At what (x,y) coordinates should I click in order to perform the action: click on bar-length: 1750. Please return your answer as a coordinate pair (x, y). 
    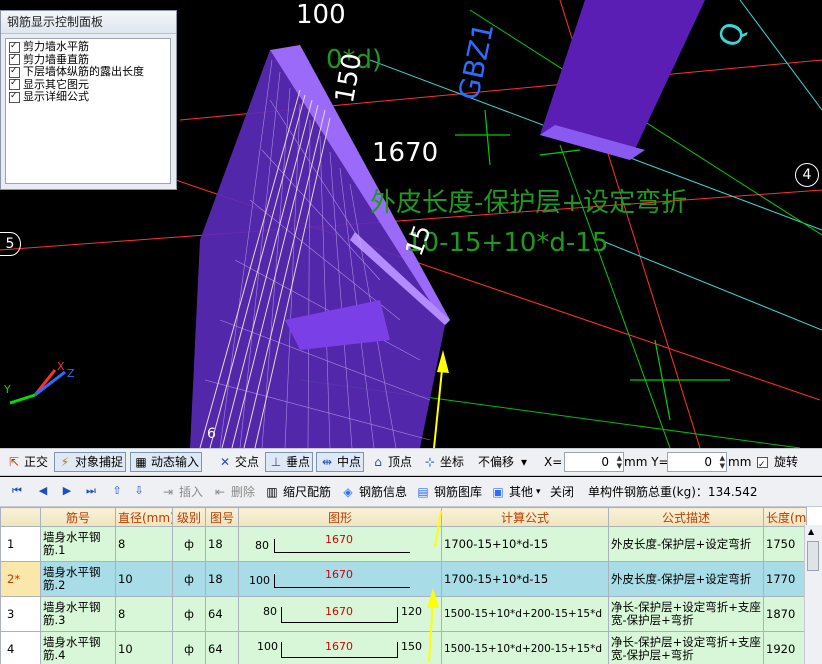
    Looking at the image, I should click on (785, 544).